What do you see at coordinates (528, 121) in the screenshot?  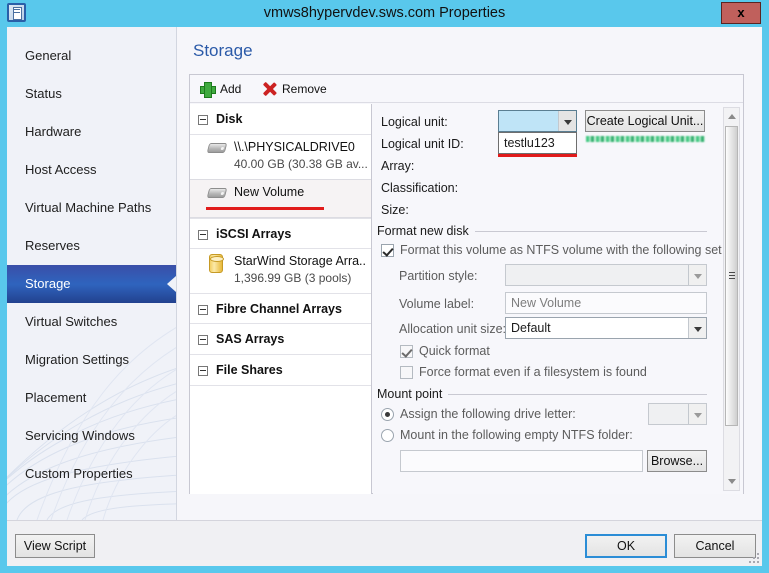 I see `logical-unit-value` at bounding box center [528, 121].